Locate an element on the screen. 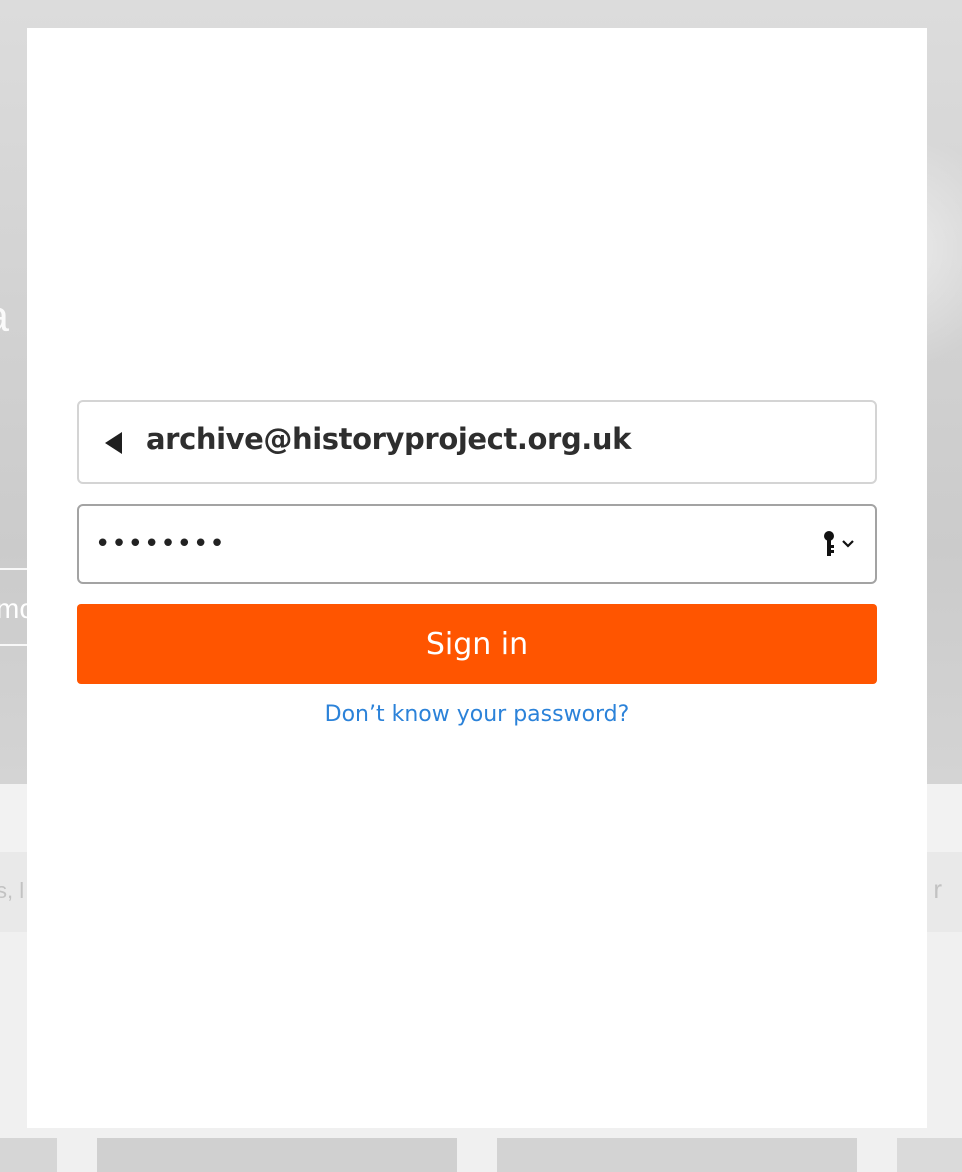 Image resolution: width=962 pixels, height=1172 pixels. signin-button: Sign in is located at coordinates (477, 644).